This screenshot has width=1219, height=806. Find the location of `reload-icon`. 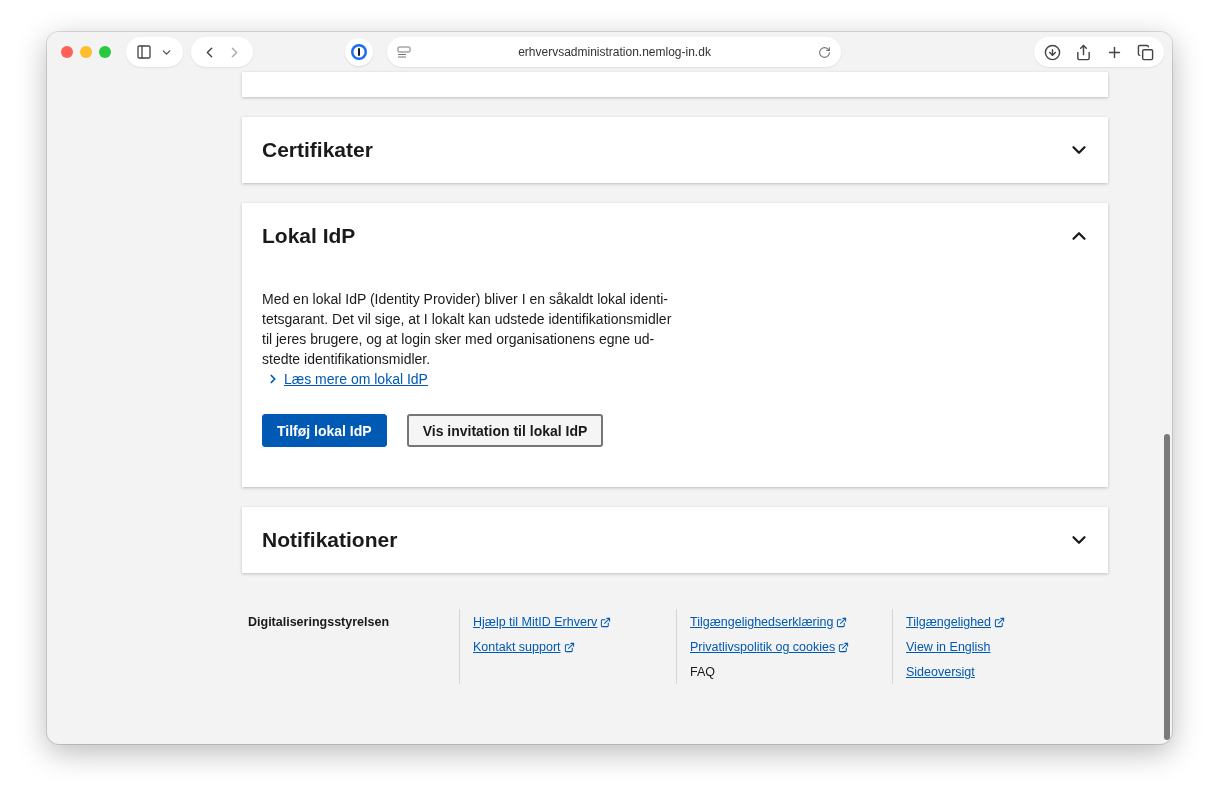

reload-icon is located at coordinates (824, 52).